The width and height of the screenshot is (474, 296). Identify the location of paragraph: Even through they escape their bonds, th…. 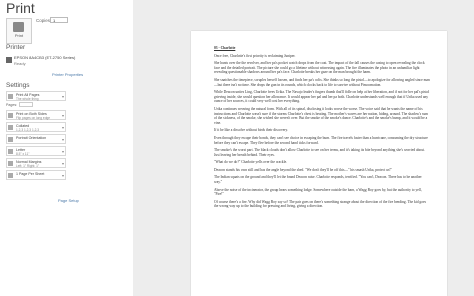
(321, 140).